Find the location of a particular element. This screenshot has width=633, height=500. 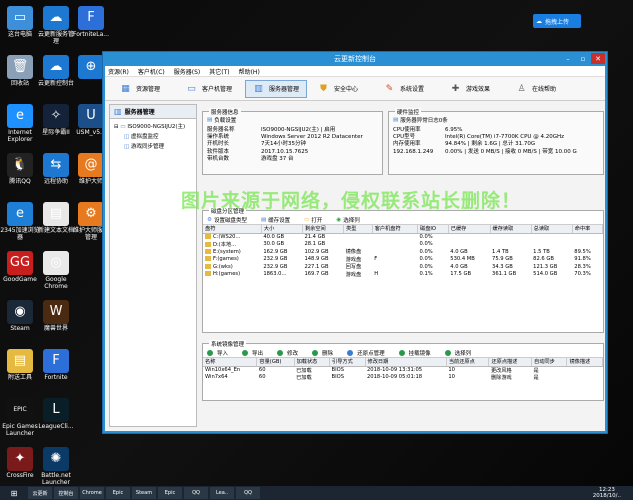

error-log-link: ▤ 服务器异常日志0条 is located at coordinates (420, 120).